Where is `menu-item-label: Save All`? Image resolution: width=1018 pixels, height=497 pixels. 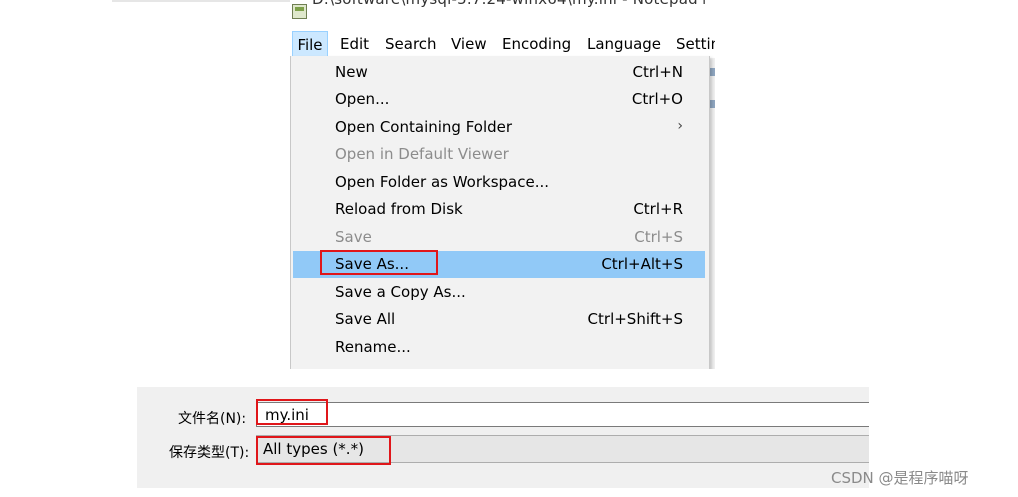
menu-item-label: Save All is located at coordinates (365, 319).